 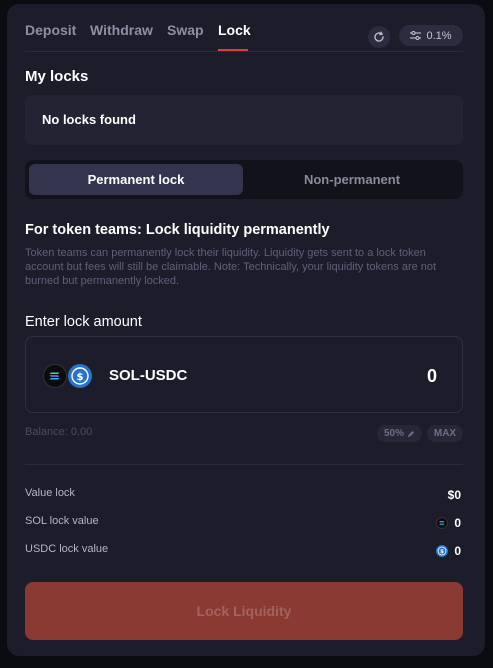 What do you see at coordinates (244, 611) in the screenshot?
I see `lock-liquidity-button: Lock Liquidity` at bounding box center [244, 611].